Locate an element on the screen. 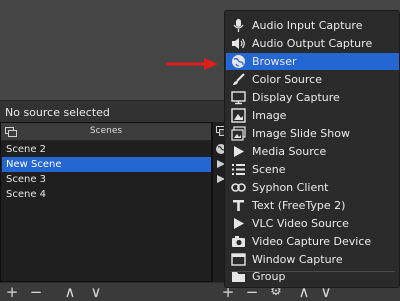 This screenshot has height=301, width=400. scene-list: Scene 2 New Scene Scene 3 Scene 4 is located at coordinates (106, 172).